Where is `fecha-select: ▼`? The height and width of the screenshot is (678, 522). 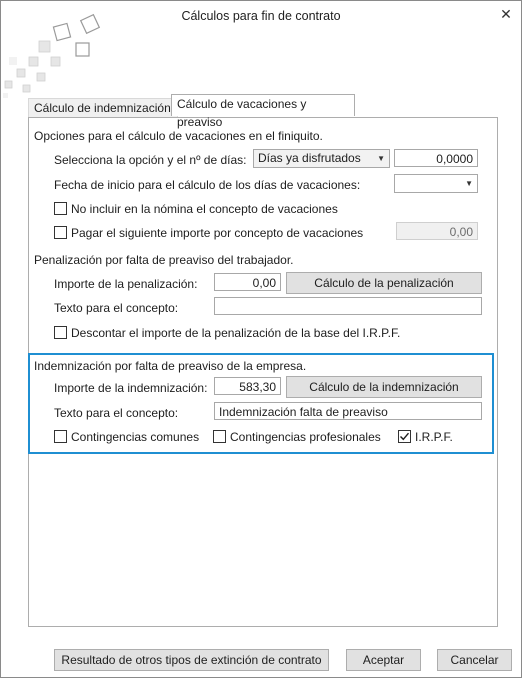 fecha-select: ▼ is located at coordinates (436, 183).